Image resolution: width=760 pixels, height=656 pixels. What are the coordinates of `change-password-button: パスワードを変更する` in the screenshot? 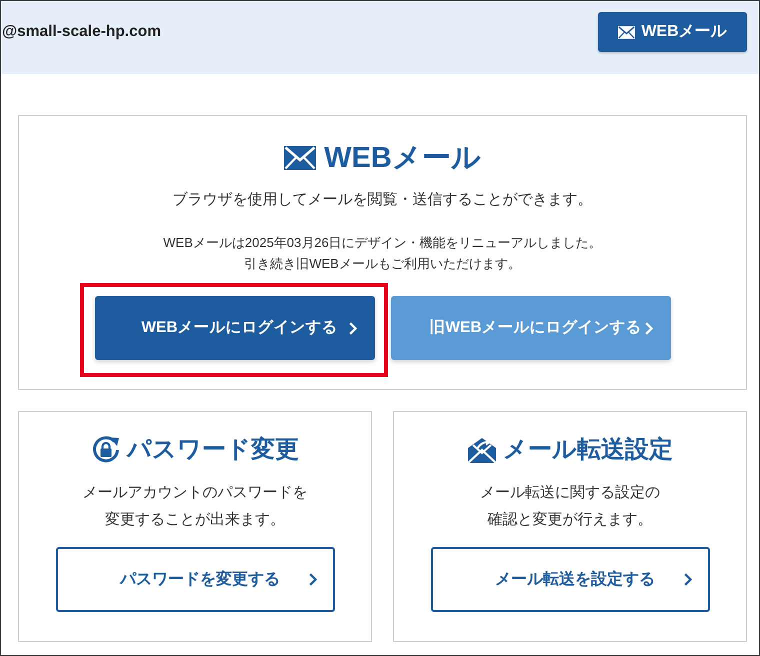 It's located at (195, 579).